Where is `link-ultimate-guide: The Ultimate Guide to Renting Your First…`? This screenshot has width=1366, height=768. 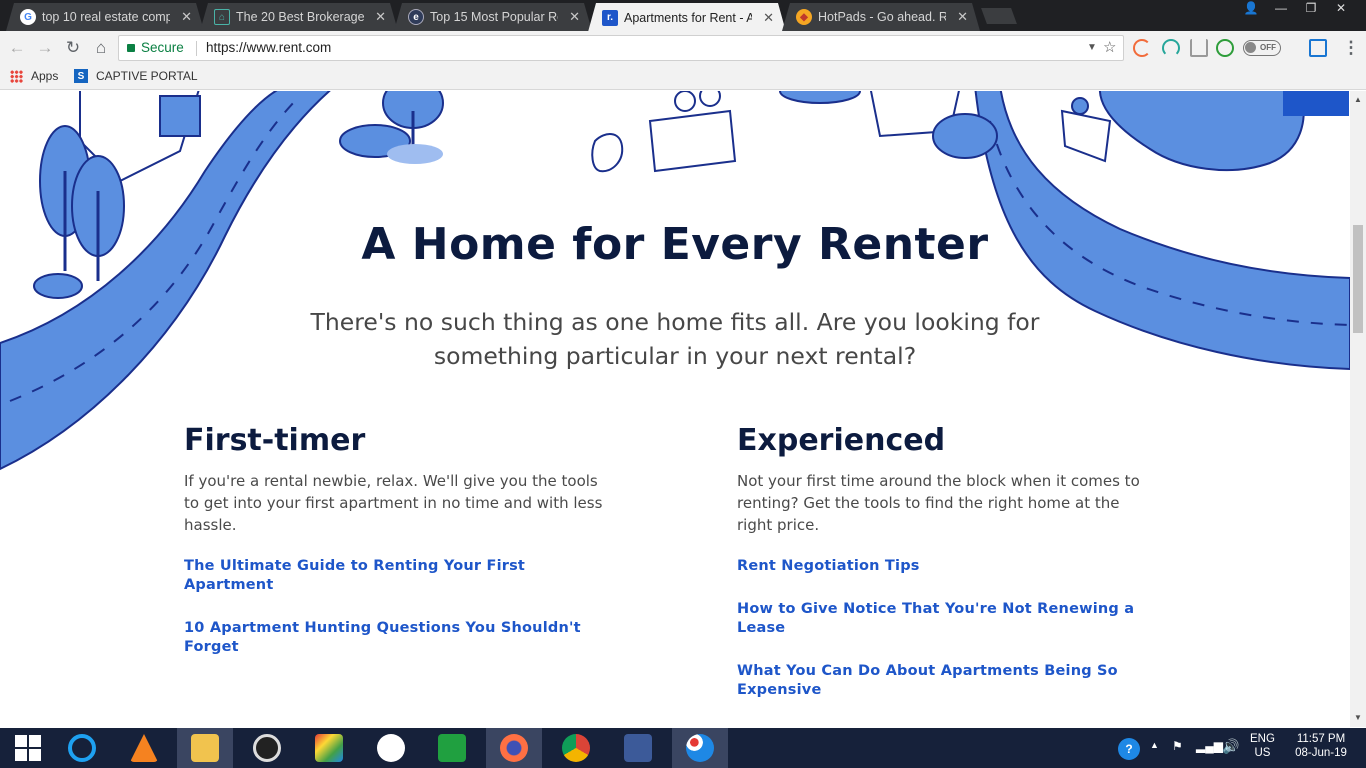 link-ultimate-guide: The Ultimate Guide to Renting Your First… is located at coordinates (399, 576).